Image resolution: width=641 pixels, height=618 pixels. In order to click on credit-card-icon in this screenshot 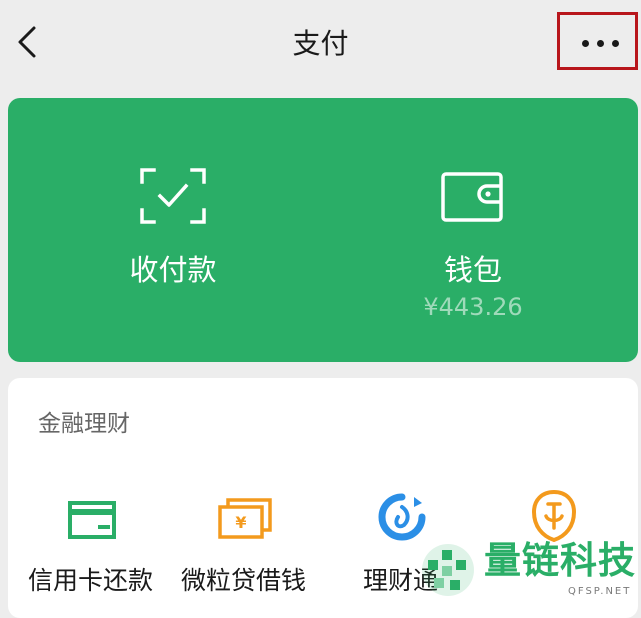, I will do `click(92, 520)`.